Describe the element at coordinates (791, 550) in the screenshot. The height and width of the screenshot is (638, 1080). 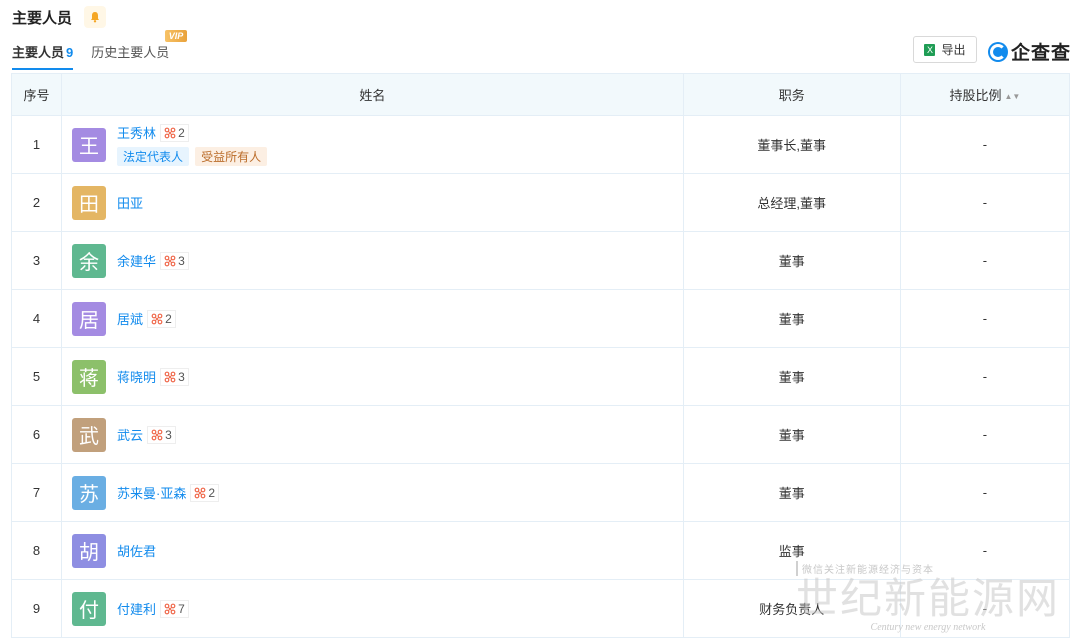
I see `role-cell: 监事` at that location.